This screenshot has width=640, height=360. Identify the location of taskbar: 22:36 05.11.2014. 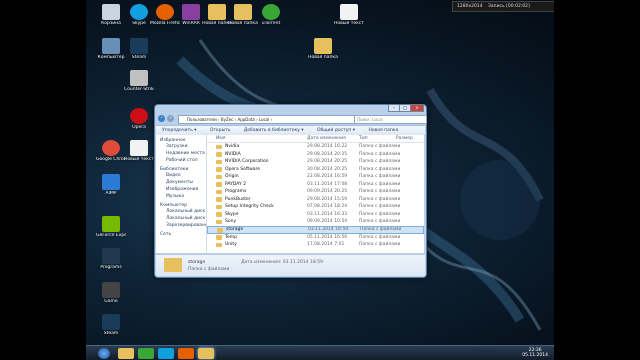
(320, 352).